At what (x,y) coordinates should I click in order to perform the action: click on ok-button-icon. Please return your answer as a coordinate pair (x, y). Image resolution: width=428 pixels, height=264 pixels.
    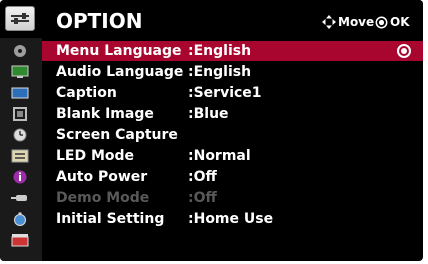
    Looking at the image, I should click on (381, 22).